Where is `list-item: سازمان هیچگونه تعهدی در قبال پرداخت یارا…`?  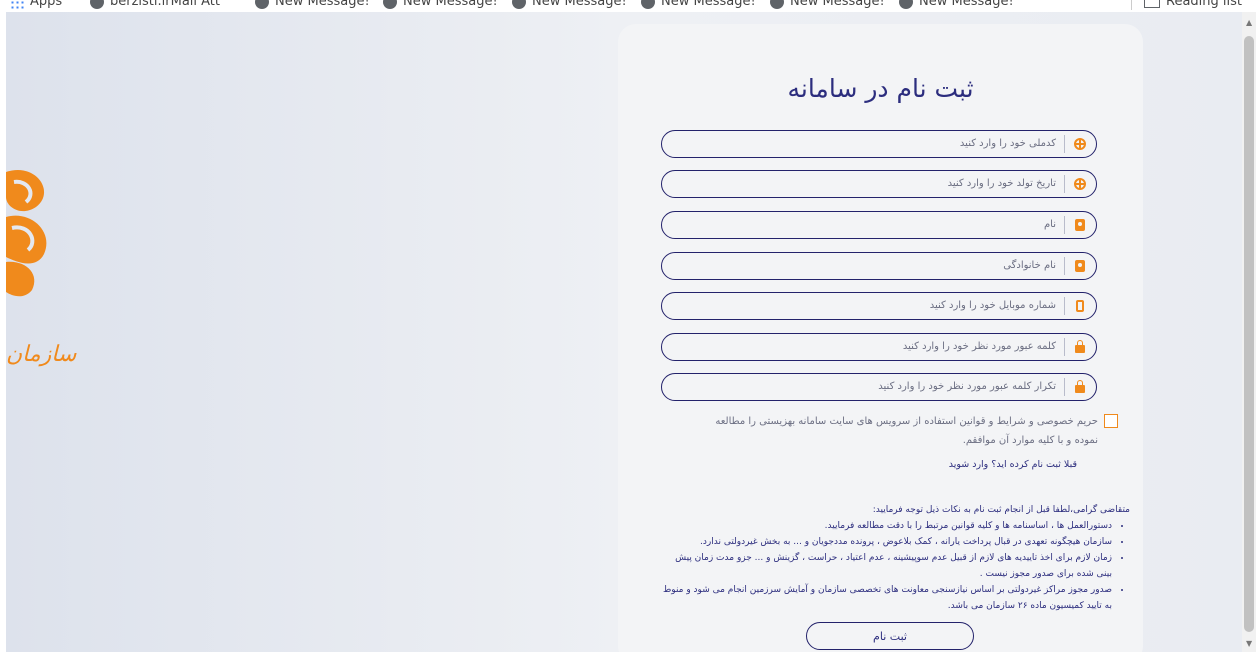
list-item: سازمان هیچگونه تعهدی در قبال پرداخت یارا… is located at coordinates (885, 542).